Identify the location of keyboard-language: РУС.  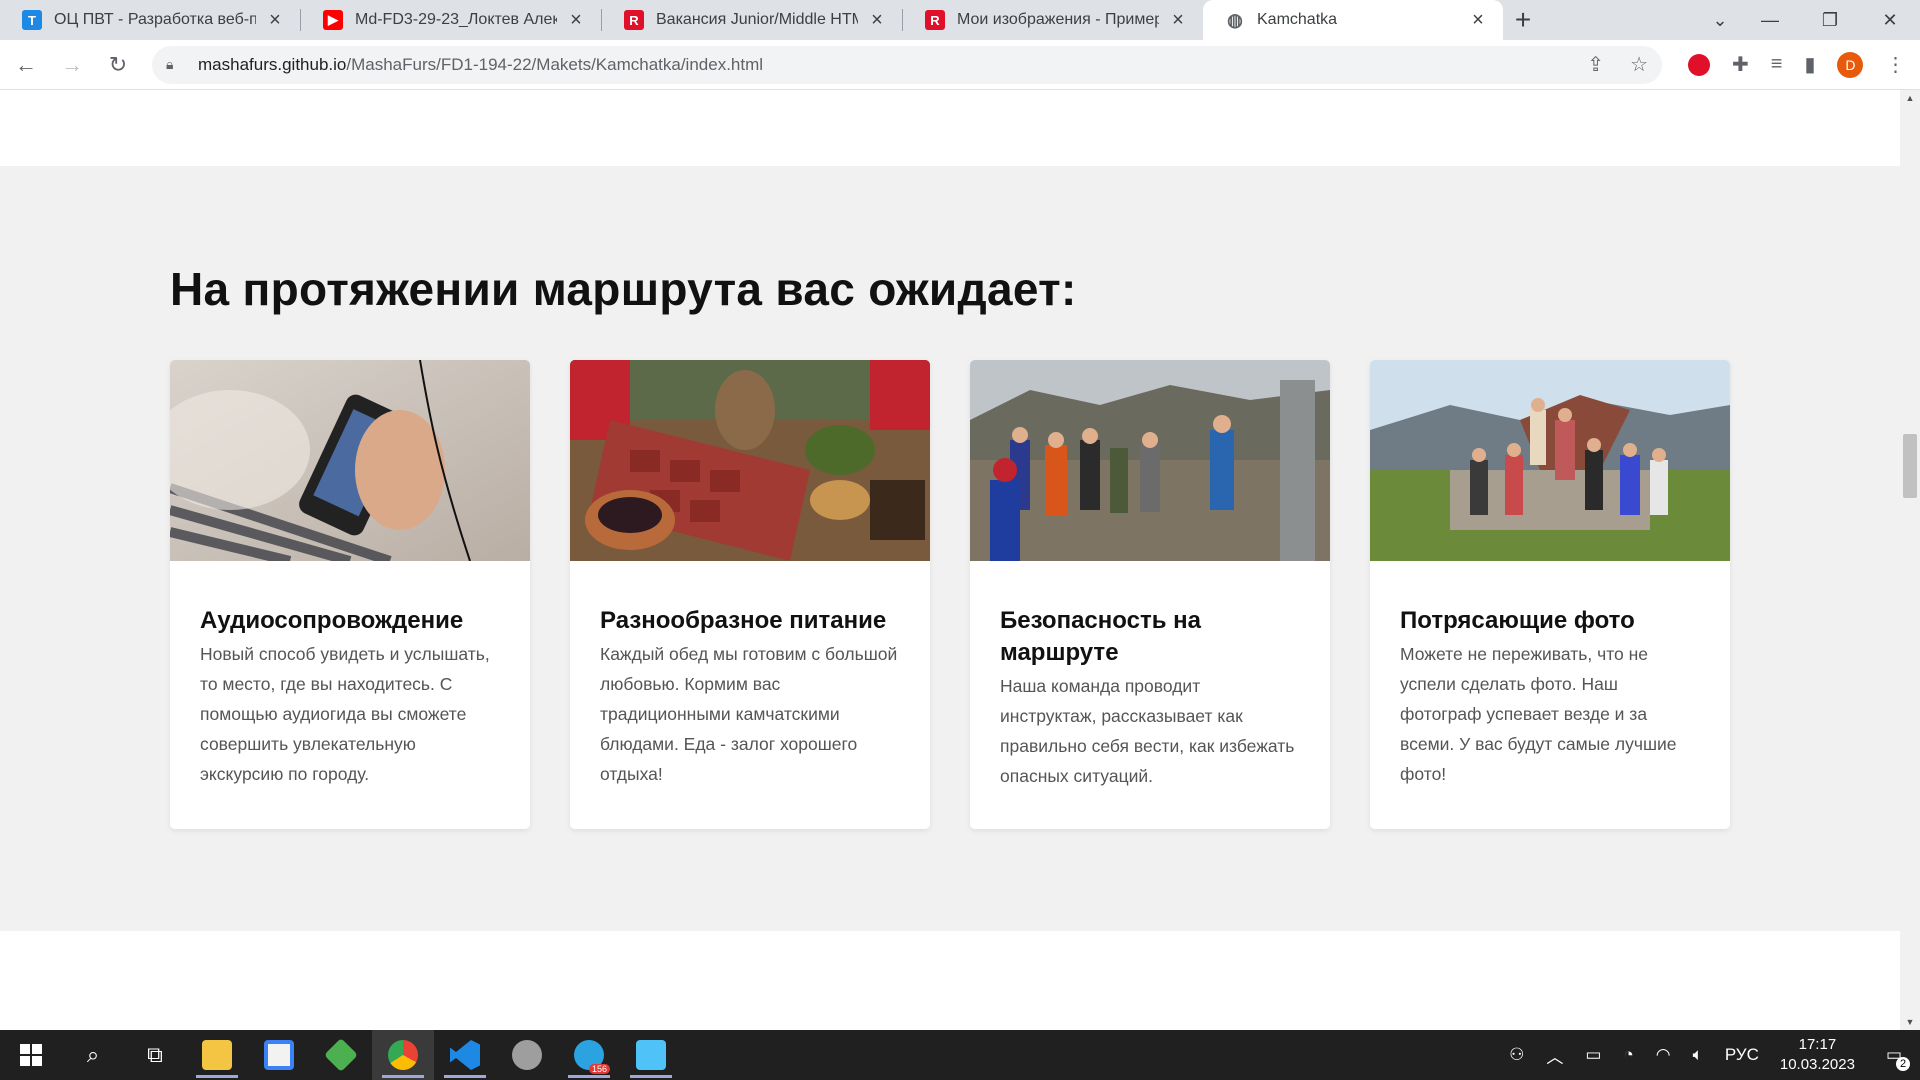
(1742, 1055).